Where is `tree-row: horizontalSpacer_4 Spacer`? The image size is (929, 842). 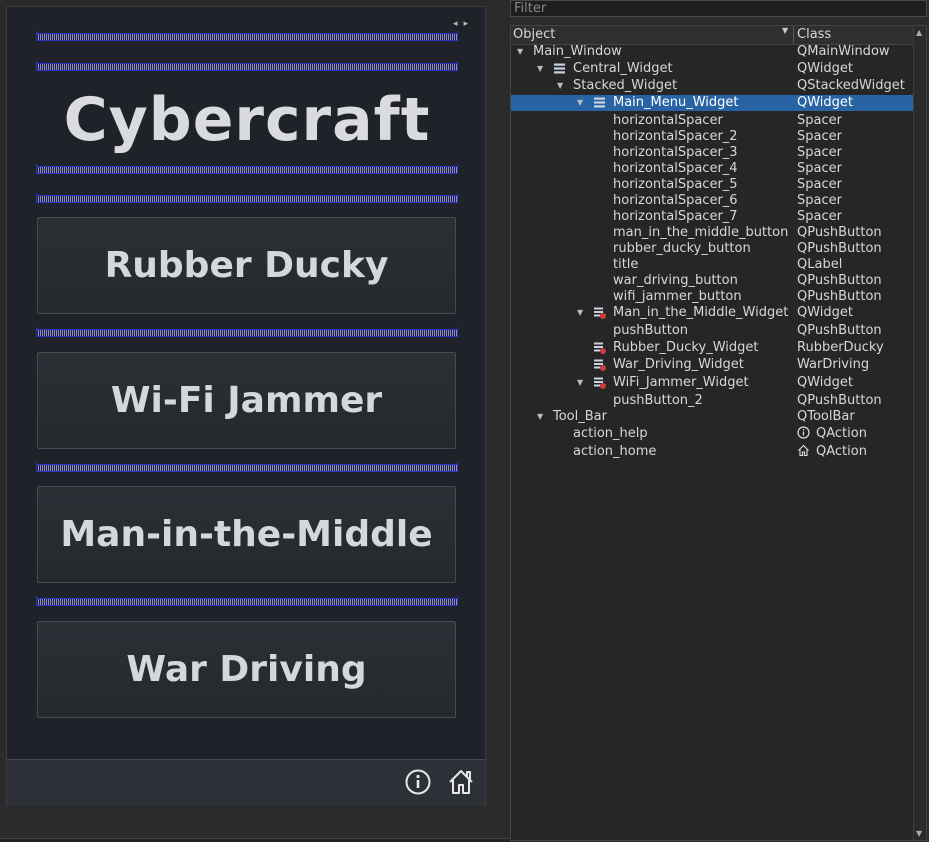 tree-row: horizontalSpacer_4 Spacer is located at coordinates (712, 169).